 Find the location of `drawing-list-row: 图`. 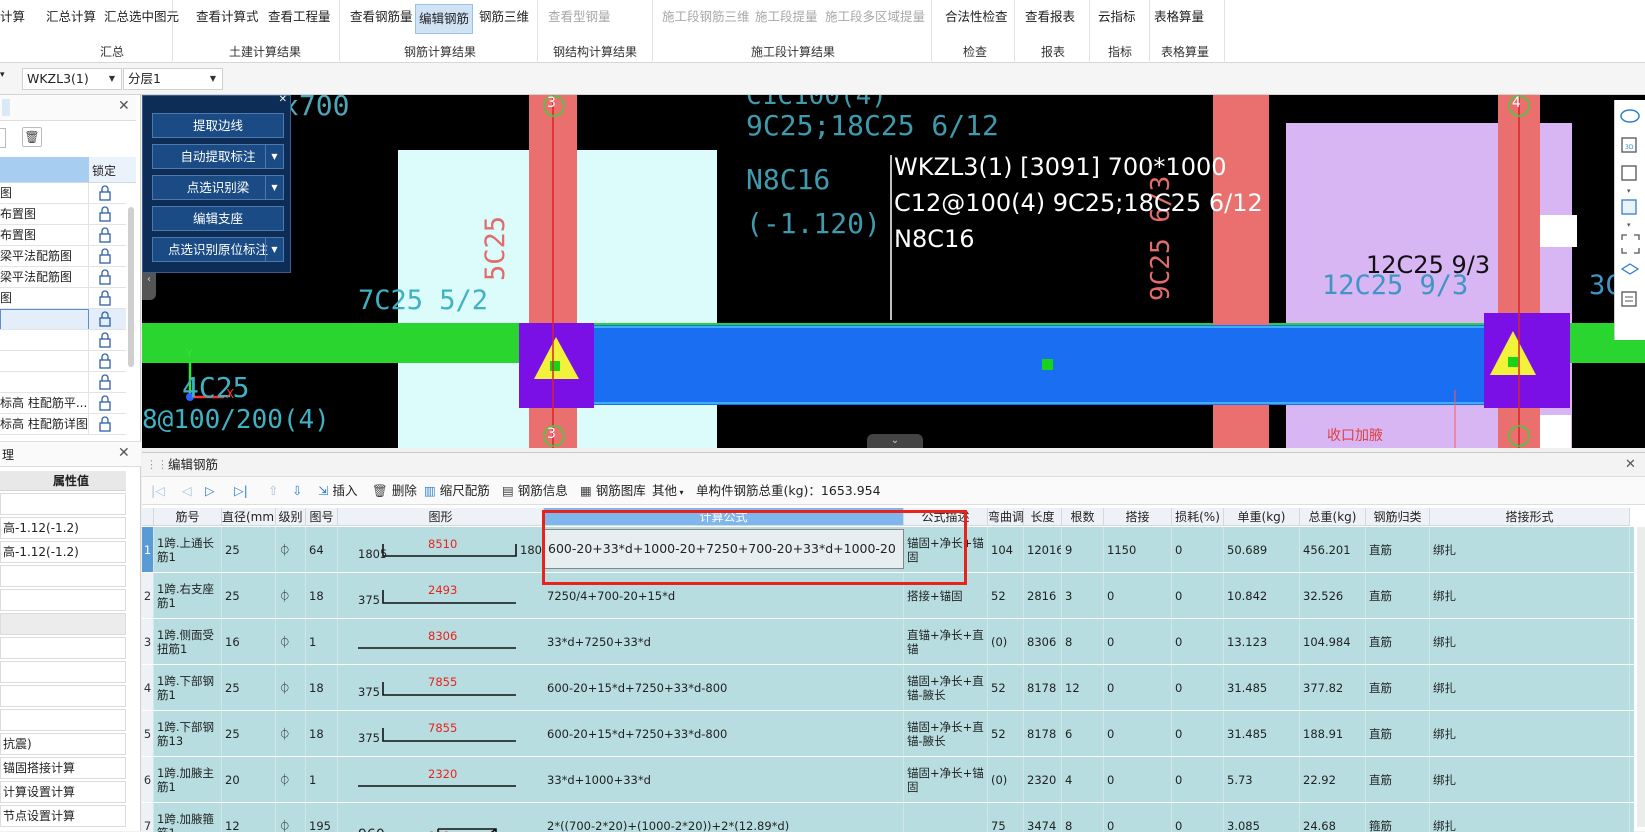

drawing-list-row: 图 is located at coordinates (63, 298).